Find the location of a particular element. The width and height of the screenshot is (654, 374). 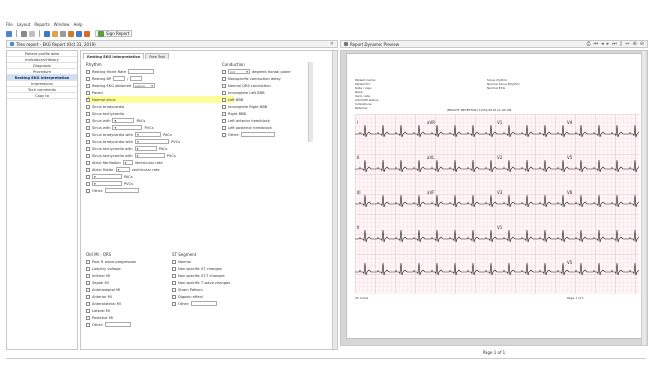

print-icon is located at coordinates (24, 33).